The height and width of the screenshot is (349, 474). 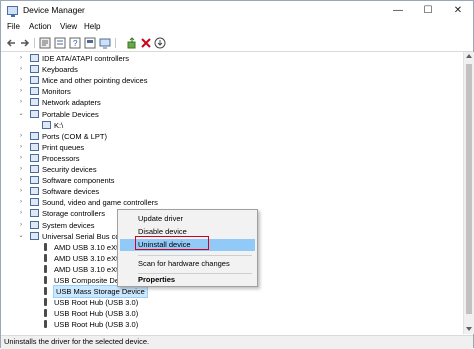 What do you see at coordinates (146, 43) in the screenshot?
I see `uninstall-icon` at bounding box center [146, 43].